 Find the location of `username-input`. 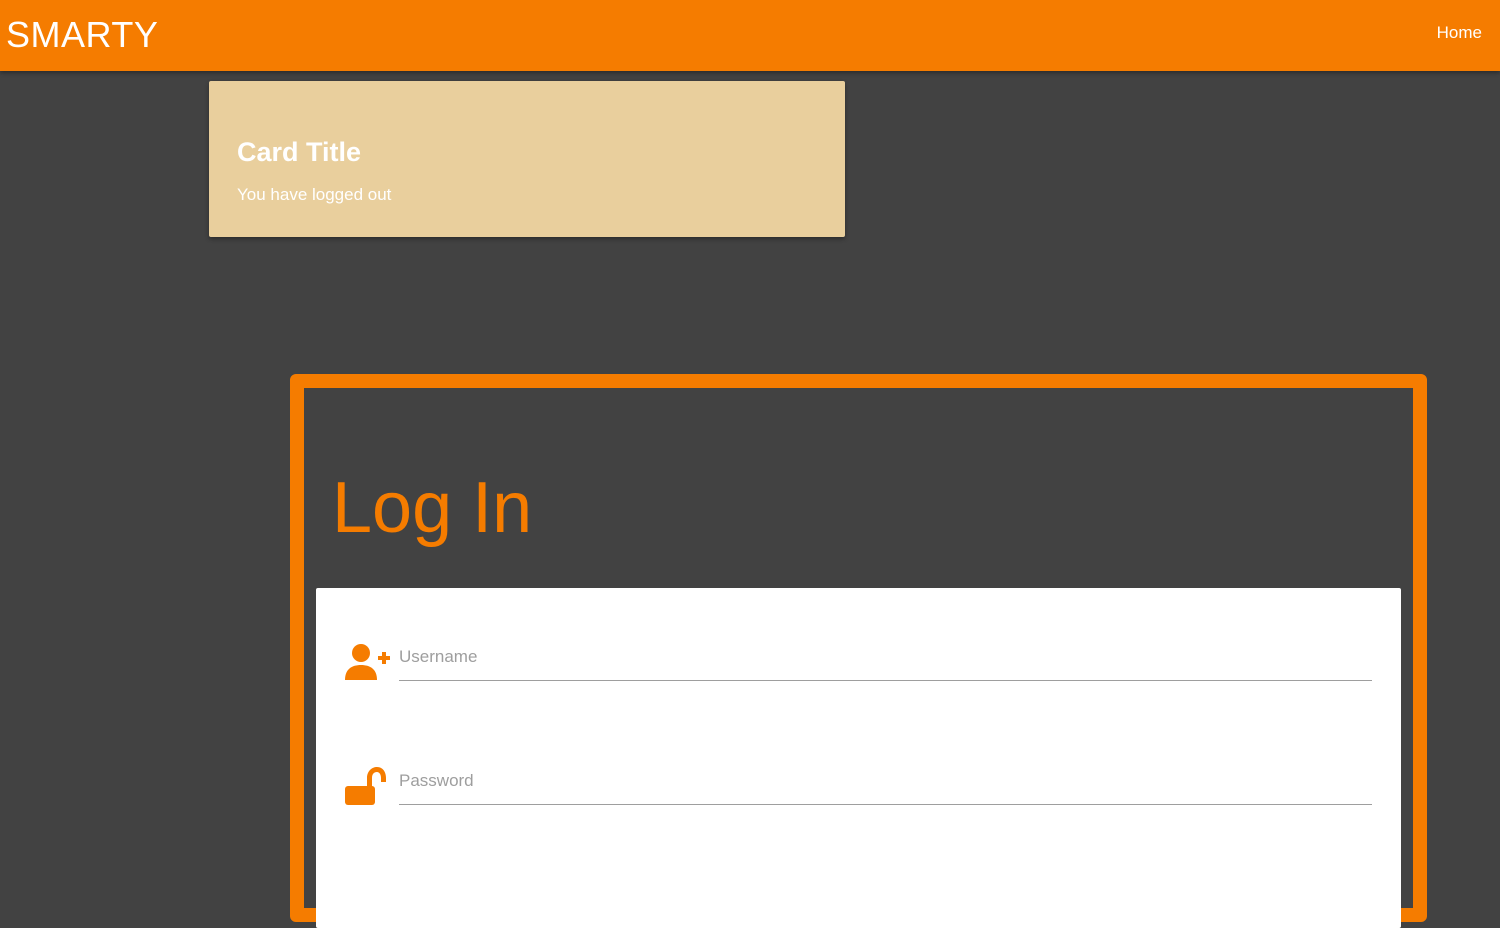

username-input is located at coordinates (885, 657).